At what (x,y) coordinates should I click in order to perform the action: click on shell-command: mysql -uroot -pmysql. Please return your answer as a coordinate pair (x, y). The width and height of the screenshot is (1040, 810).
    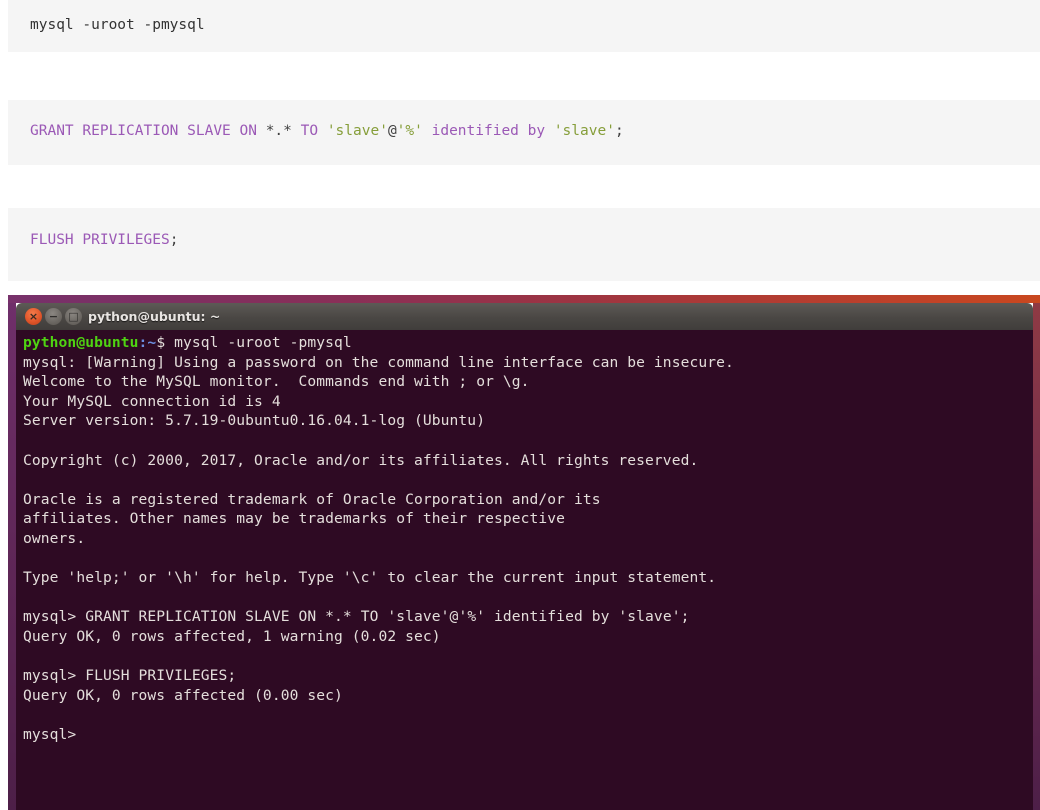
    Looking at the image, I should click on (263, 342).